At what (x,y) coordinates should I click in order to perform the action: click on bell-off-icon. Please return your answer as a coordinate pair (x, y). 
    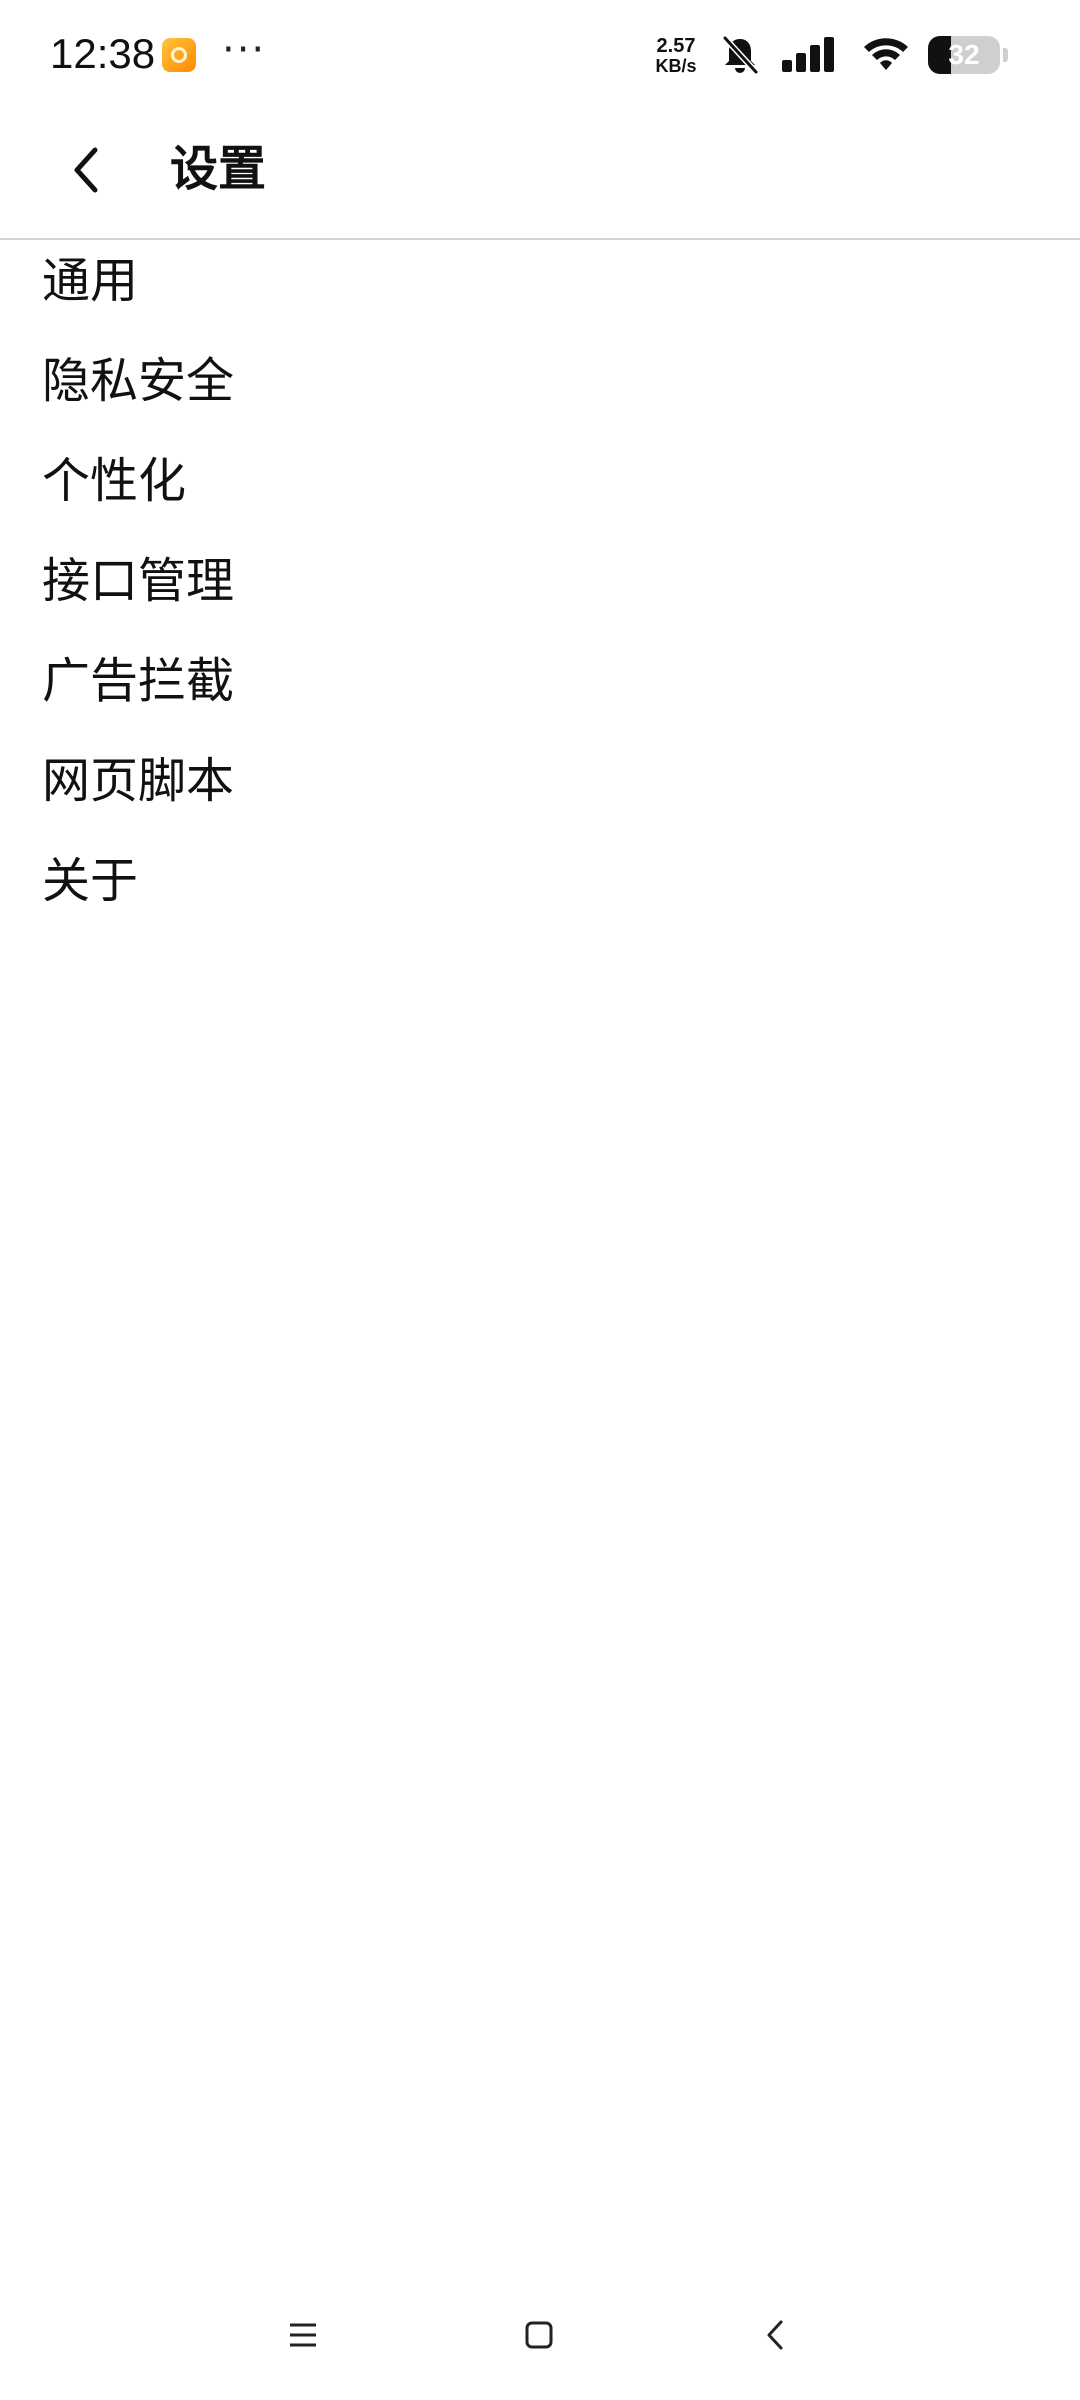
    Looking at the image, I should click on (740, 55).